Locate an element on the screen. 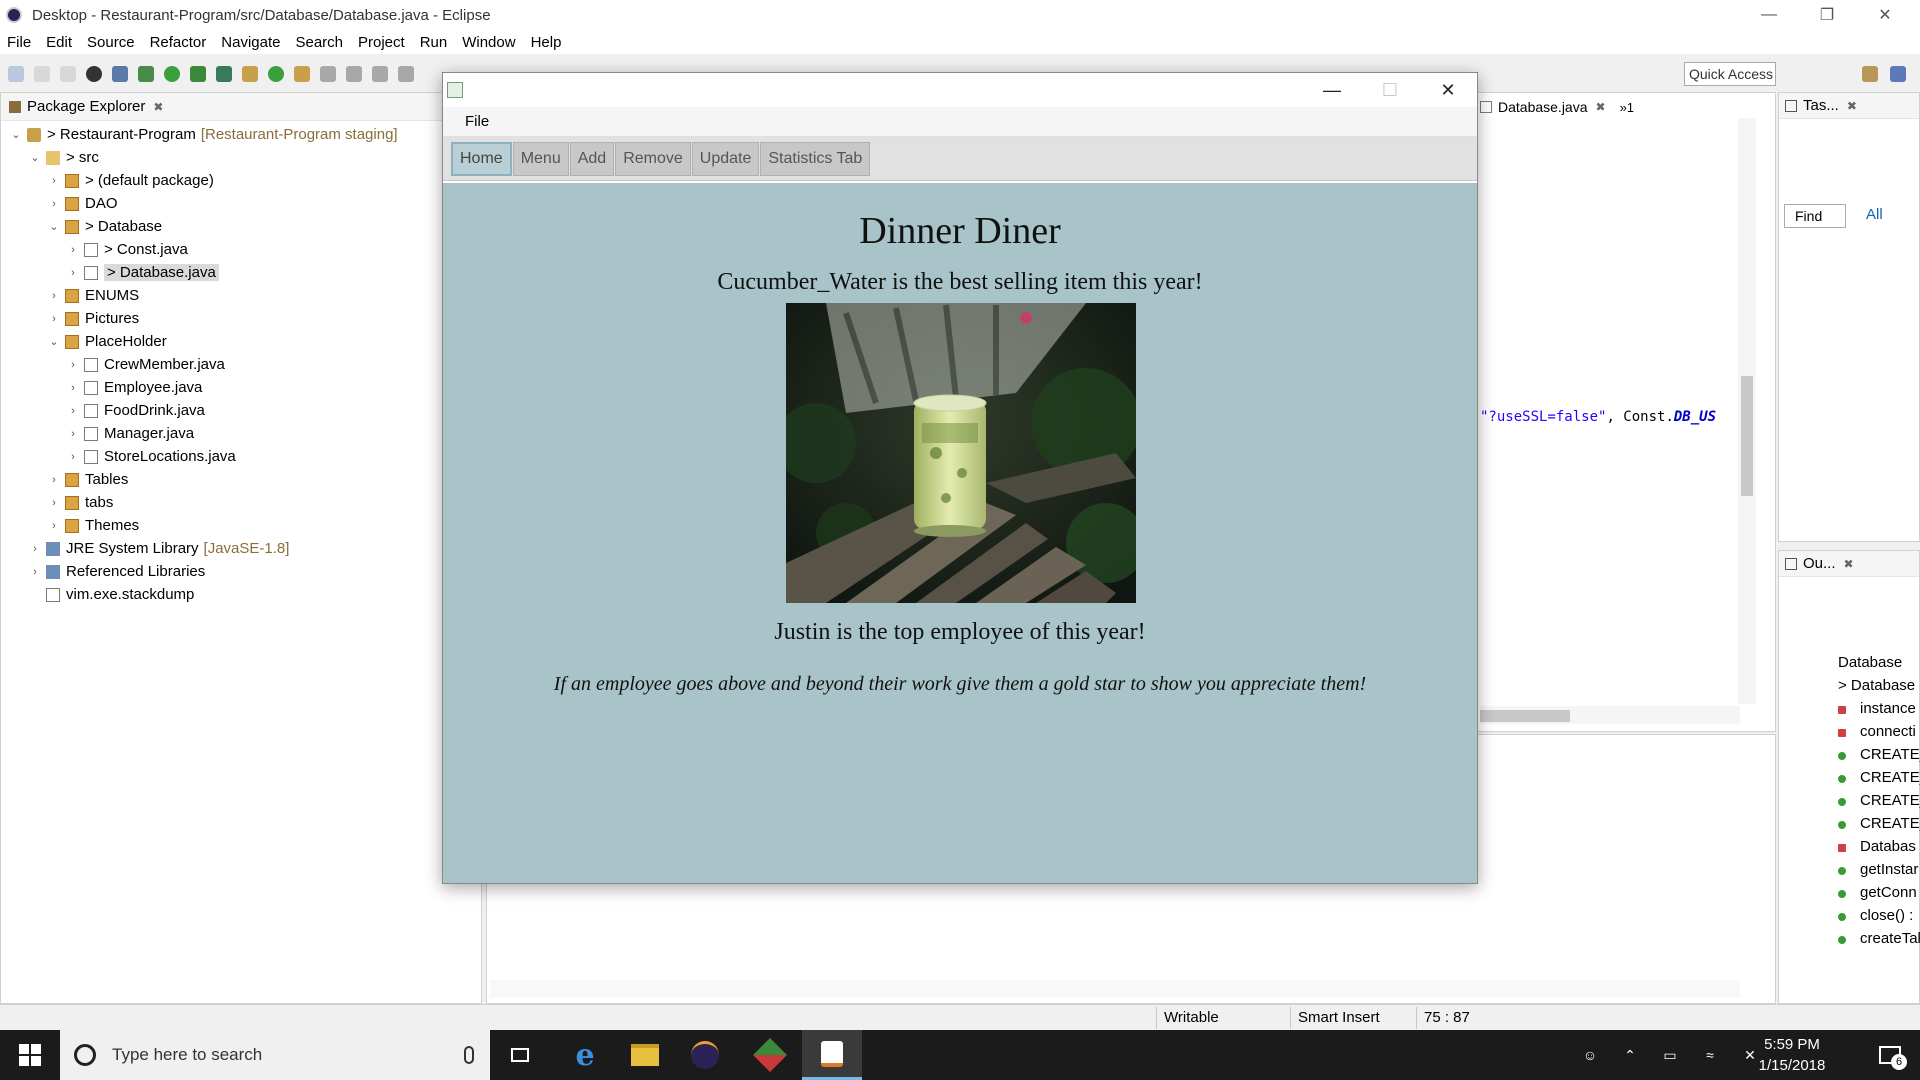 This screenshot has height=1080, width=1920. tab-home: Home is located at coordinates (481, 158).